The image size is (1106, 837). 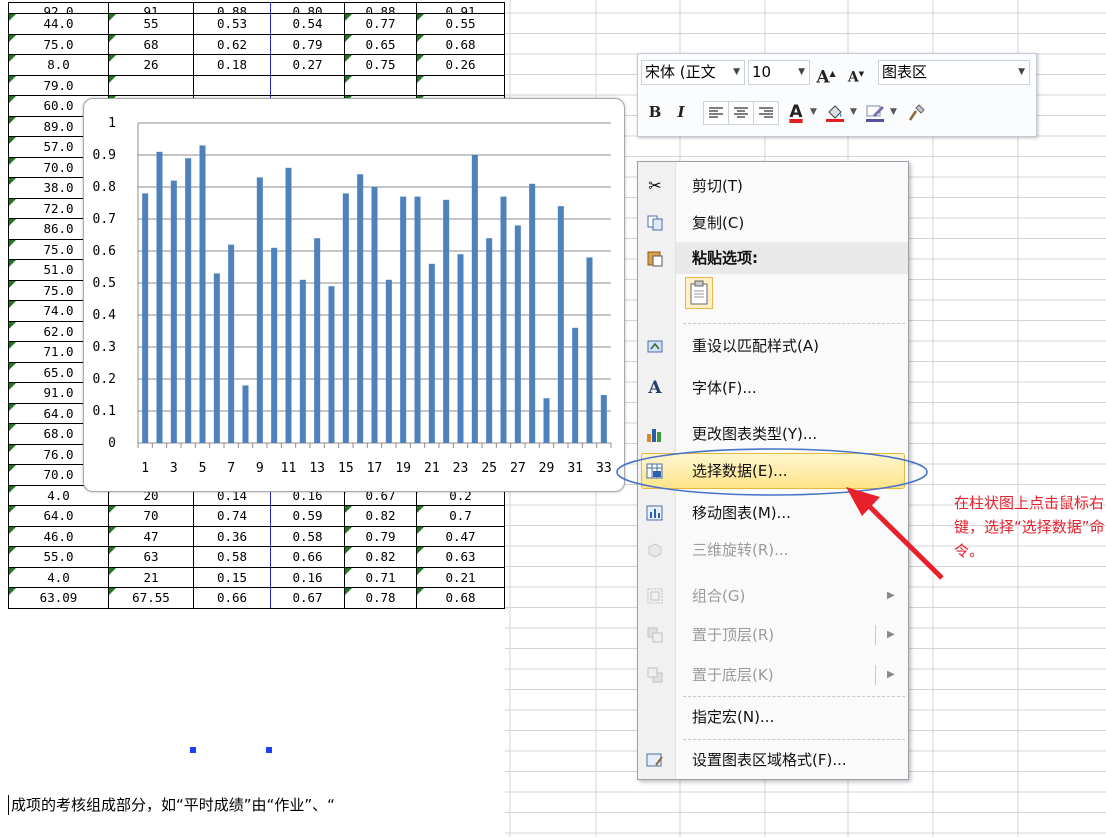 What do you see at coordinates (826, 75) in the screenshot?
I see `grow-font-button: A▲` at bounding box center [826, 75].